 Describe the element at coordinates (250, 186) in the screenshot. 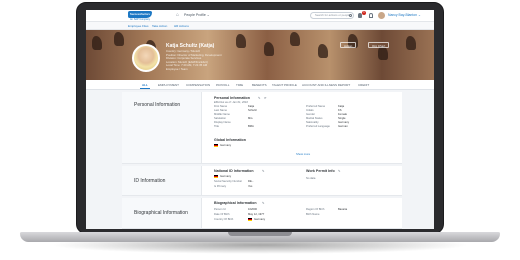

I see `field-value: Yes` at that location.